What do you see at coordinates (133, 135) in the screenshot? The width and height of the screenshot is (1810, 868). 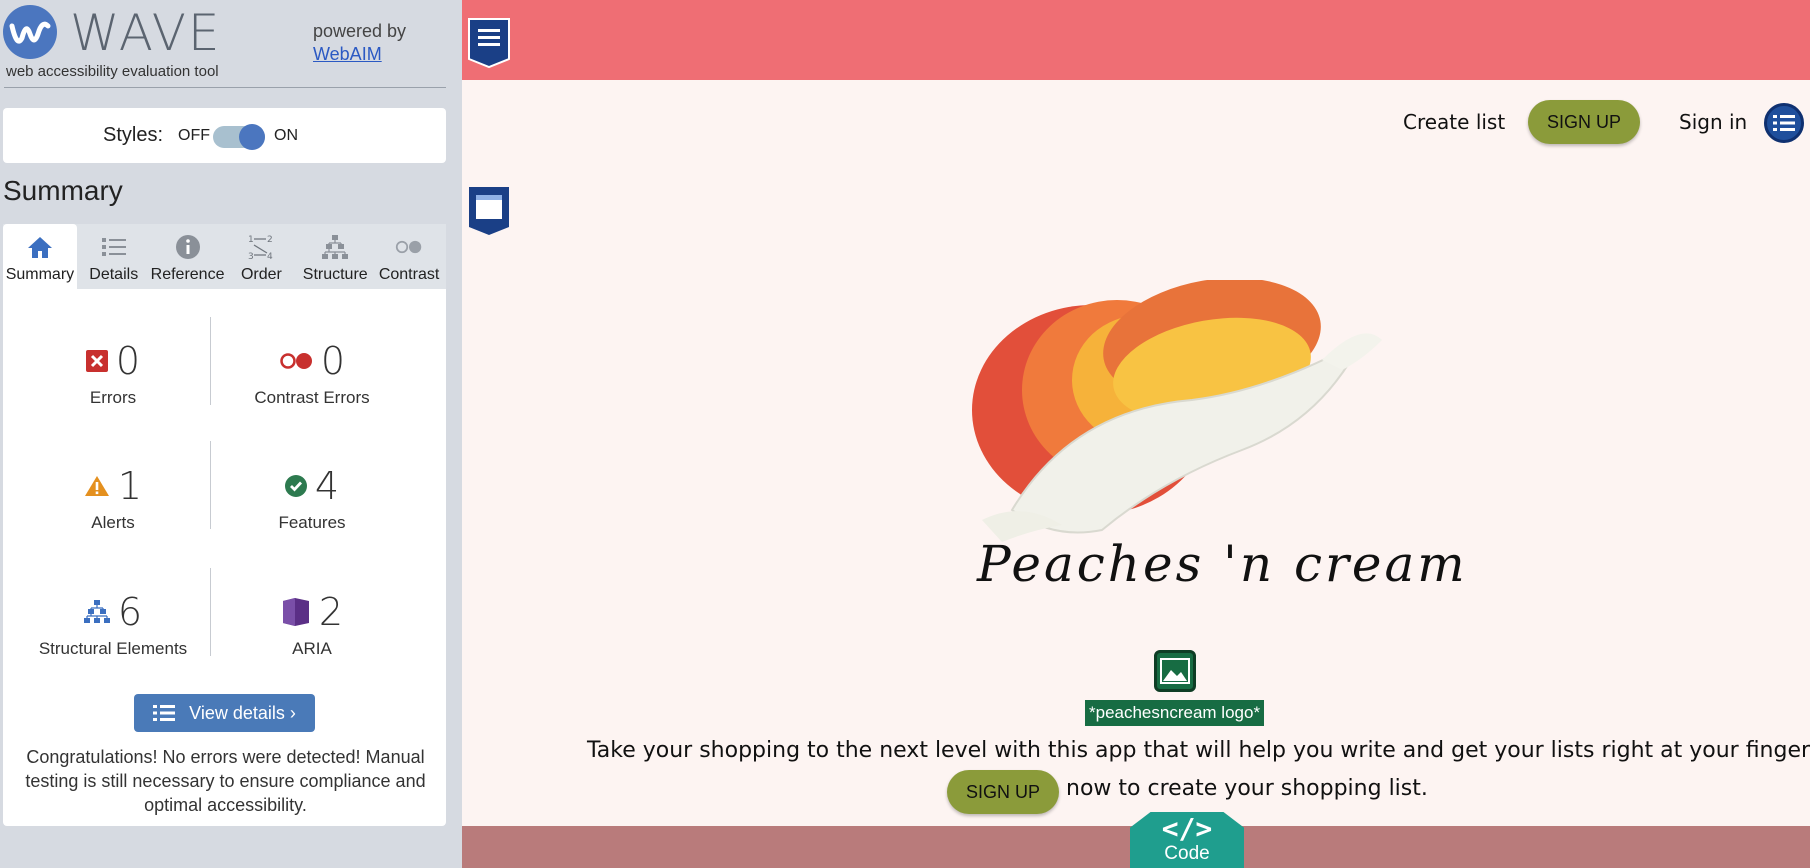 I see `styles-label: Styles:` at bounding box center [133, 135].